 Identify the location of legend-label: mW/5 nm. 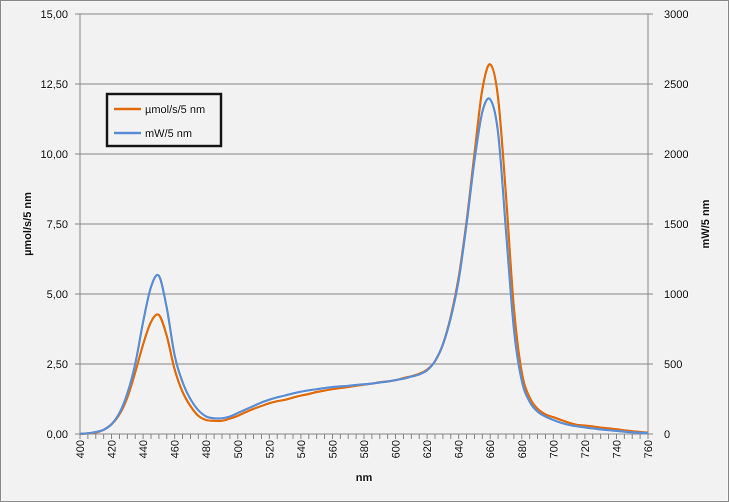
(168, 134).